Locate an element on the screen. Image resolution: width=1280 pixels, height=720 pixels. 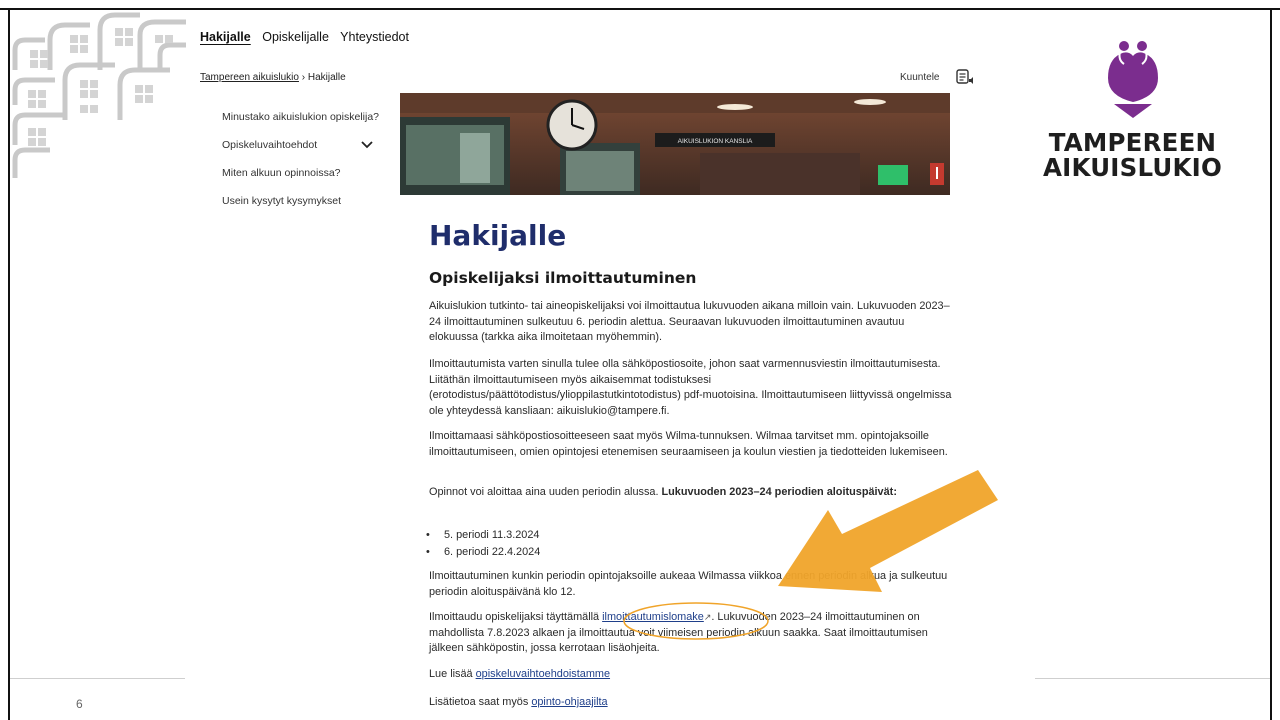
school-logo: TAMPEREEN AIKUISLUKIO is located at coordinates (1132, 113).